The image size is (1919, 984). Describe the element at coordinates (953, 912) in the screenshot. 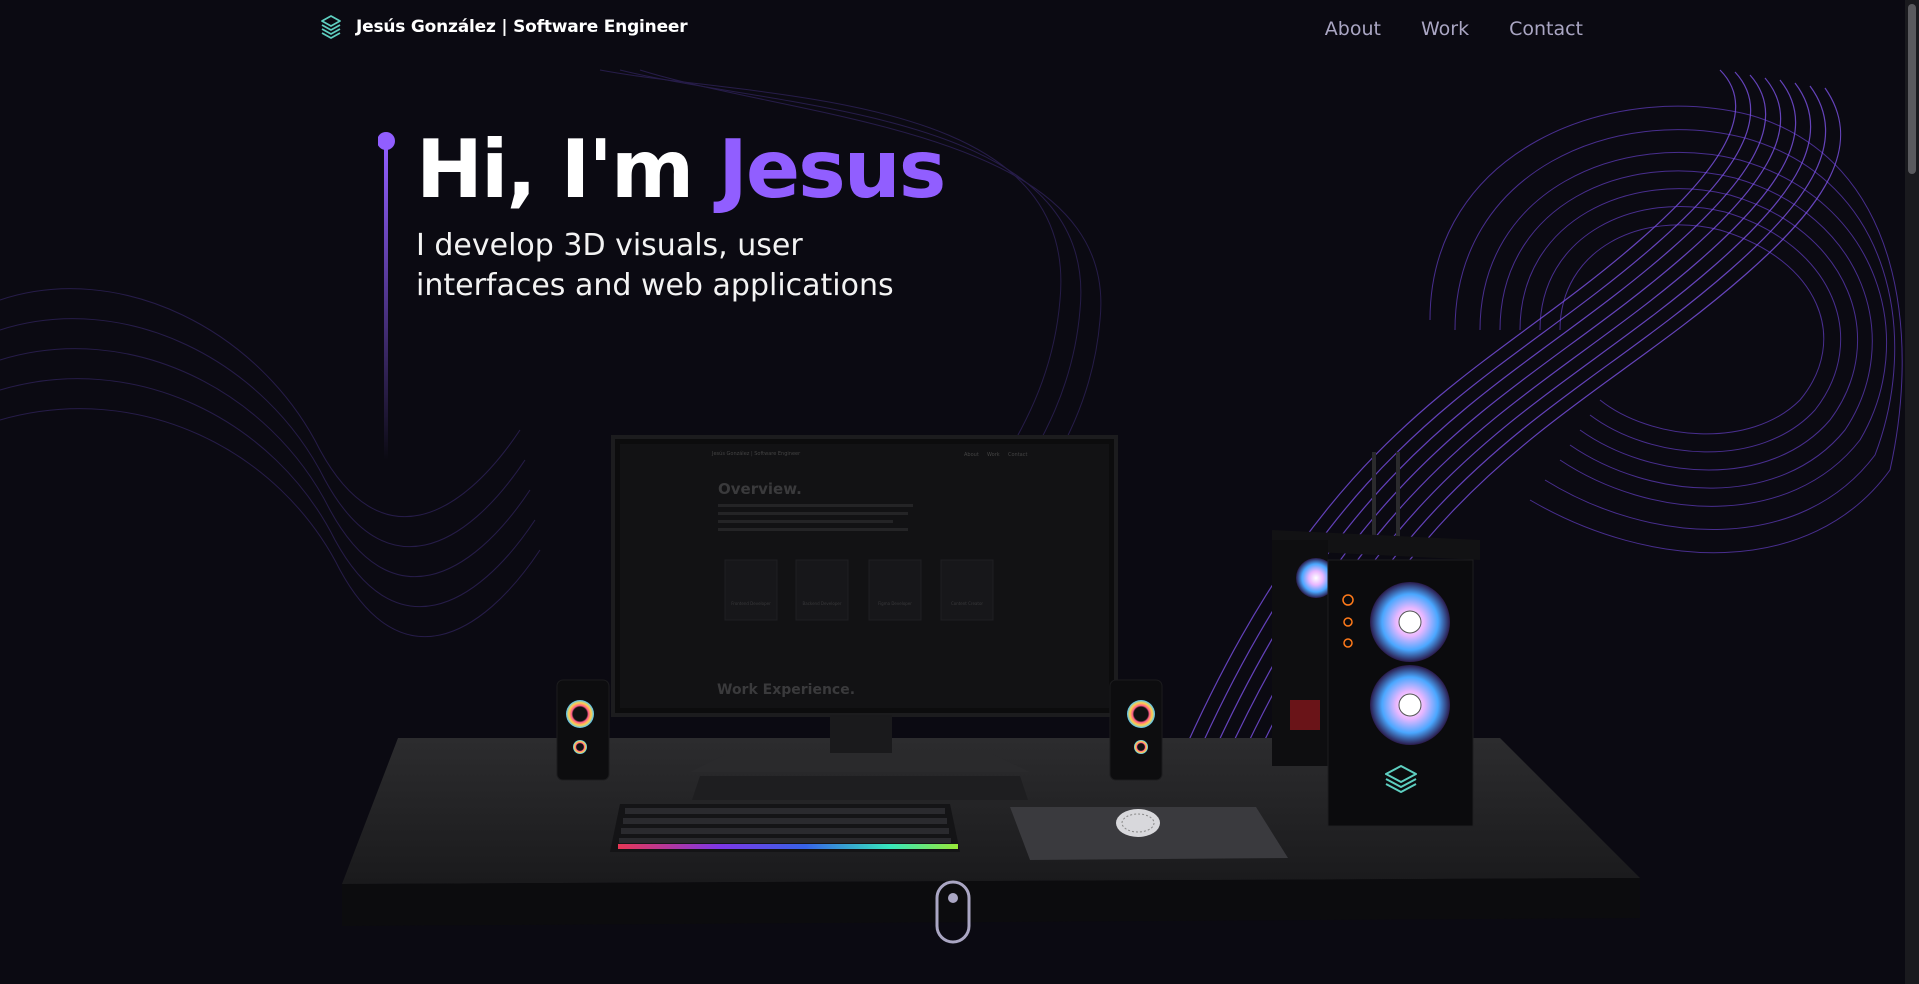

I see `mouse-scroll-icon` at that location.